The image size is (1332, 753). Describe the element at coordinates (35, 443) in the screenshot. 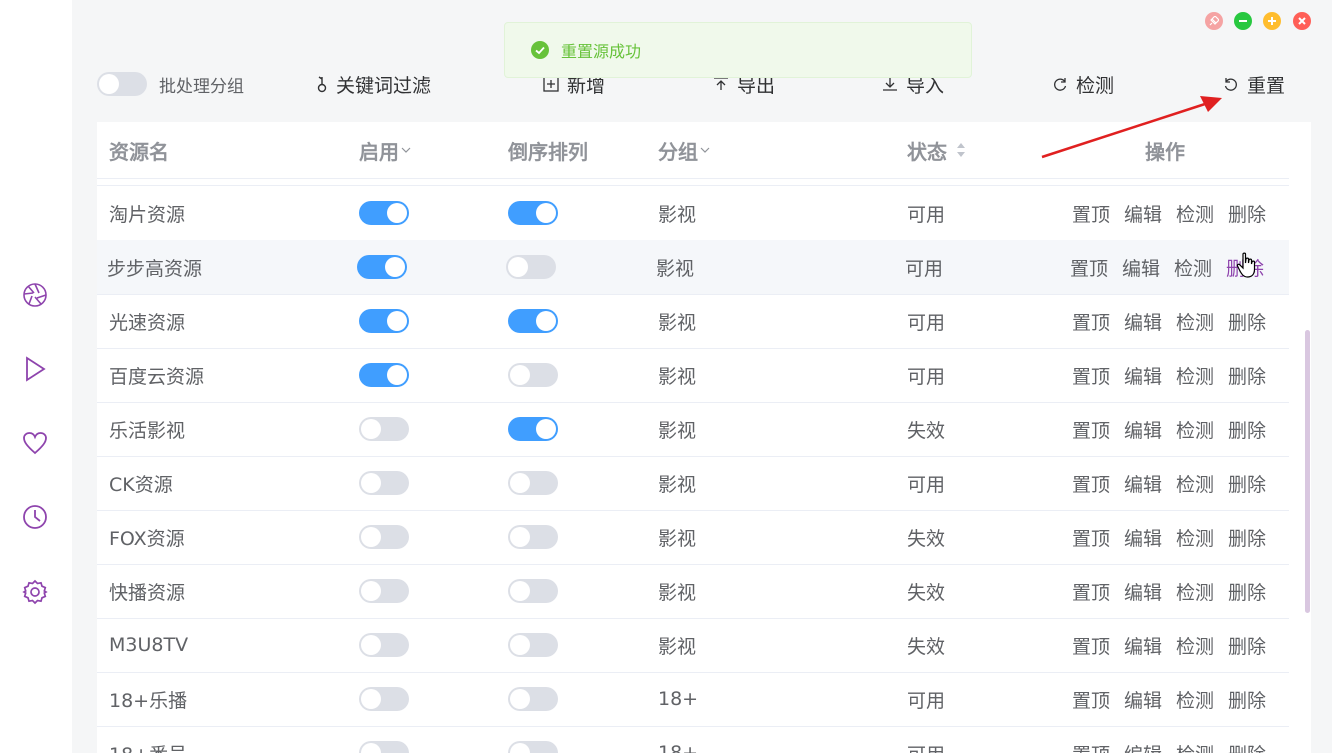

I see `heart-icon` at that location.